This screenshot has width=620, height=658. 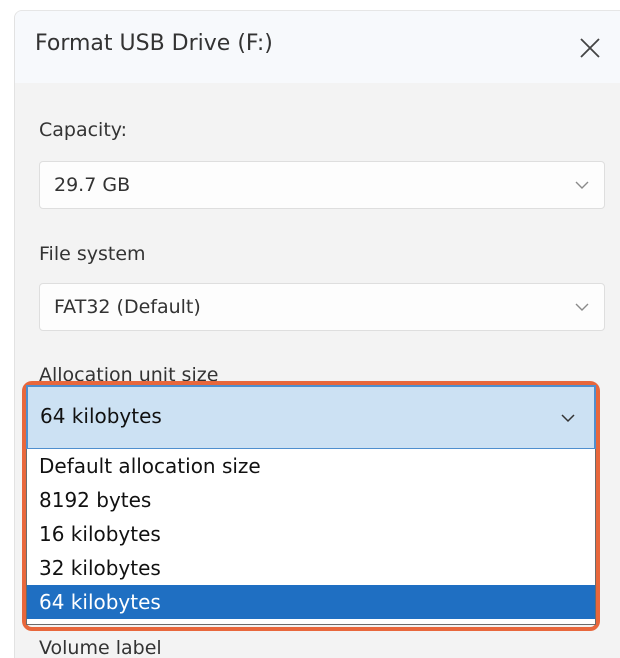 What do you see at coordinates (317, 47) in the screenshot?
I see `title-bar: Format USB Drive (F:)` at bounding box center [317, 47].